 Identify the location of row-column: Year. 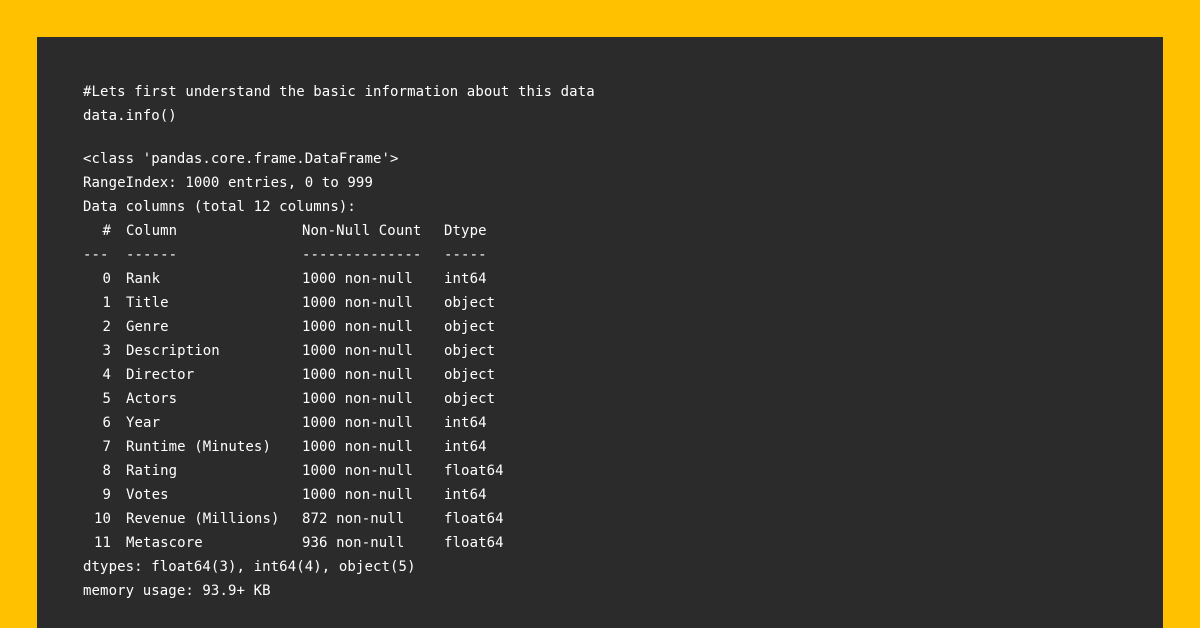
(143, 423).